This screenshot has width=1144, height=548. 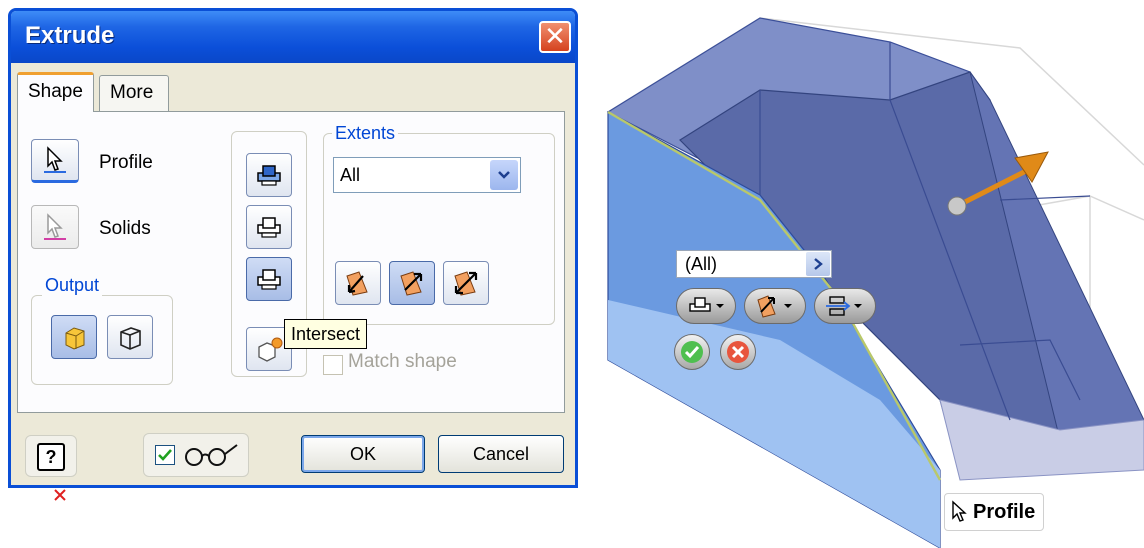 I want to click on join-button, so click(x=269, y=175).